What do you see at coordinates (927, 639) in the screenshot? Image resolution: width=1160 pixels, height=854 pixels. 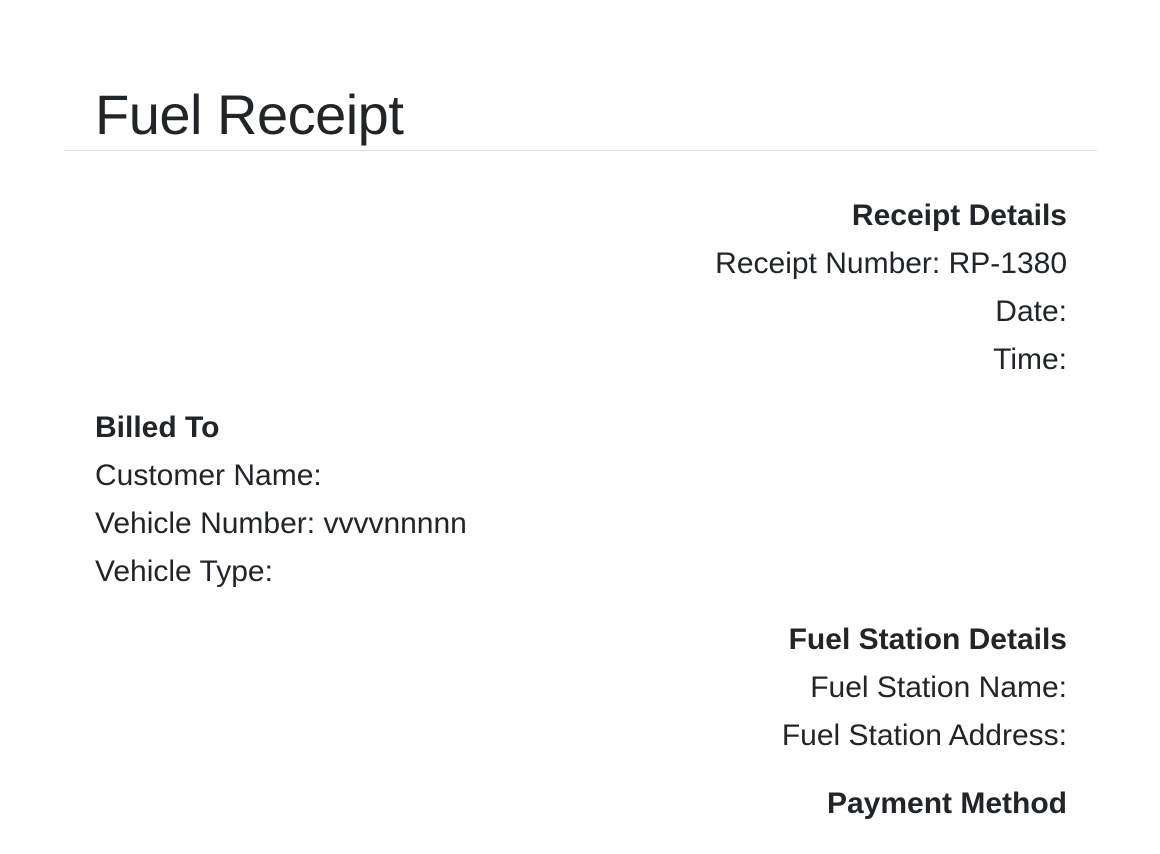 I see `fuel-station-details-heading: Fuel Station Details` at bounding box center [927, 639].